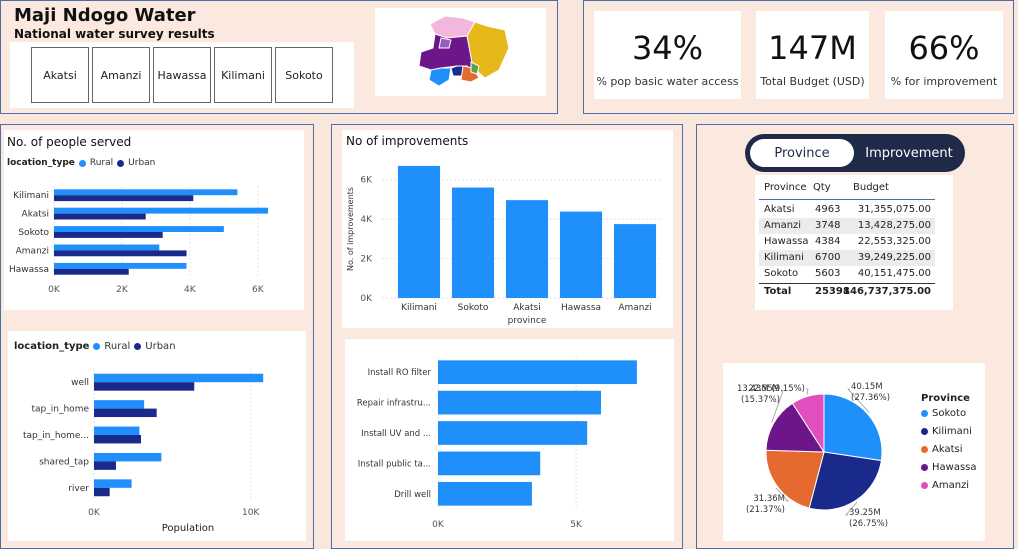 The image size is (1018, 549). What do you see at coordinates (802, 153) in the screenshot?
I see `toggle-province: Province` at bounding box center [802, 153].